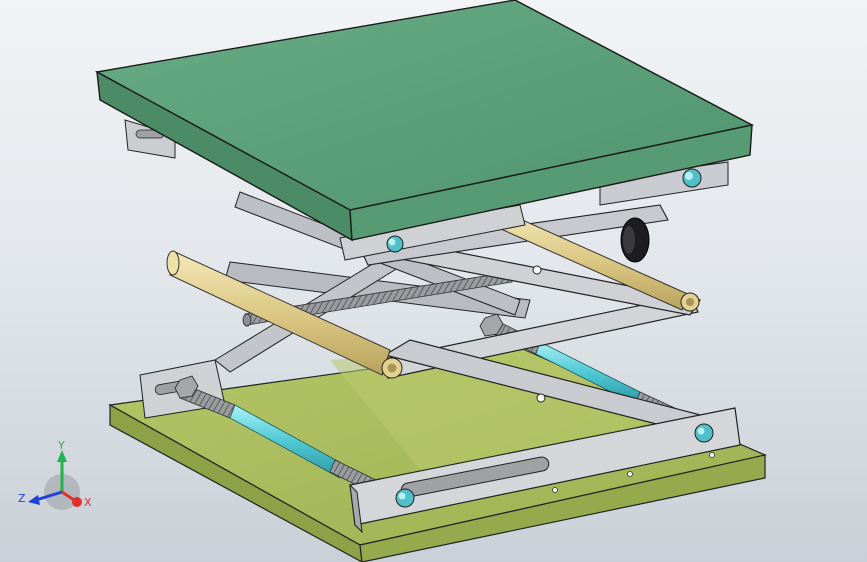 Image resolution: width=867 pixels, height=562 pixels. Describe the element at coordinates (704, 433) in the screenshot. I see `pin-base-right` at that location.